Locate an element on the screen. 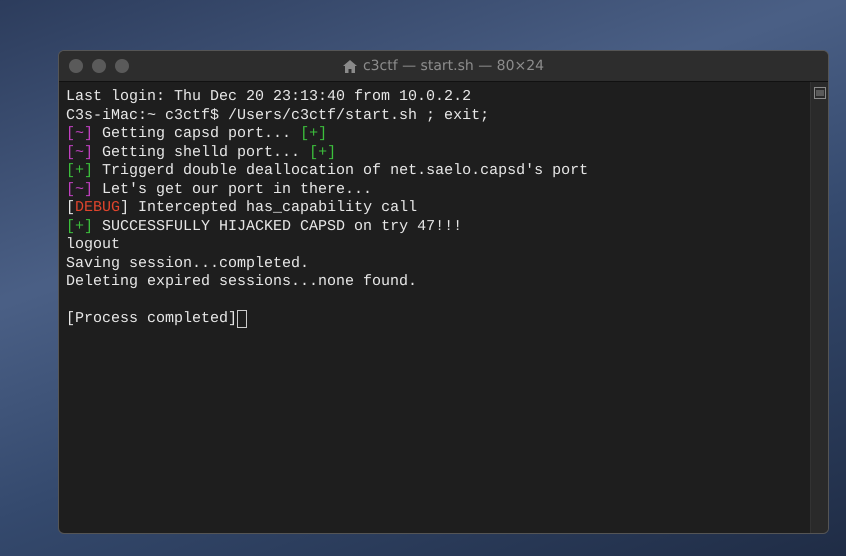 This screenshot has width=846, height=556. minimize-button is located at coordinates (99, 66).